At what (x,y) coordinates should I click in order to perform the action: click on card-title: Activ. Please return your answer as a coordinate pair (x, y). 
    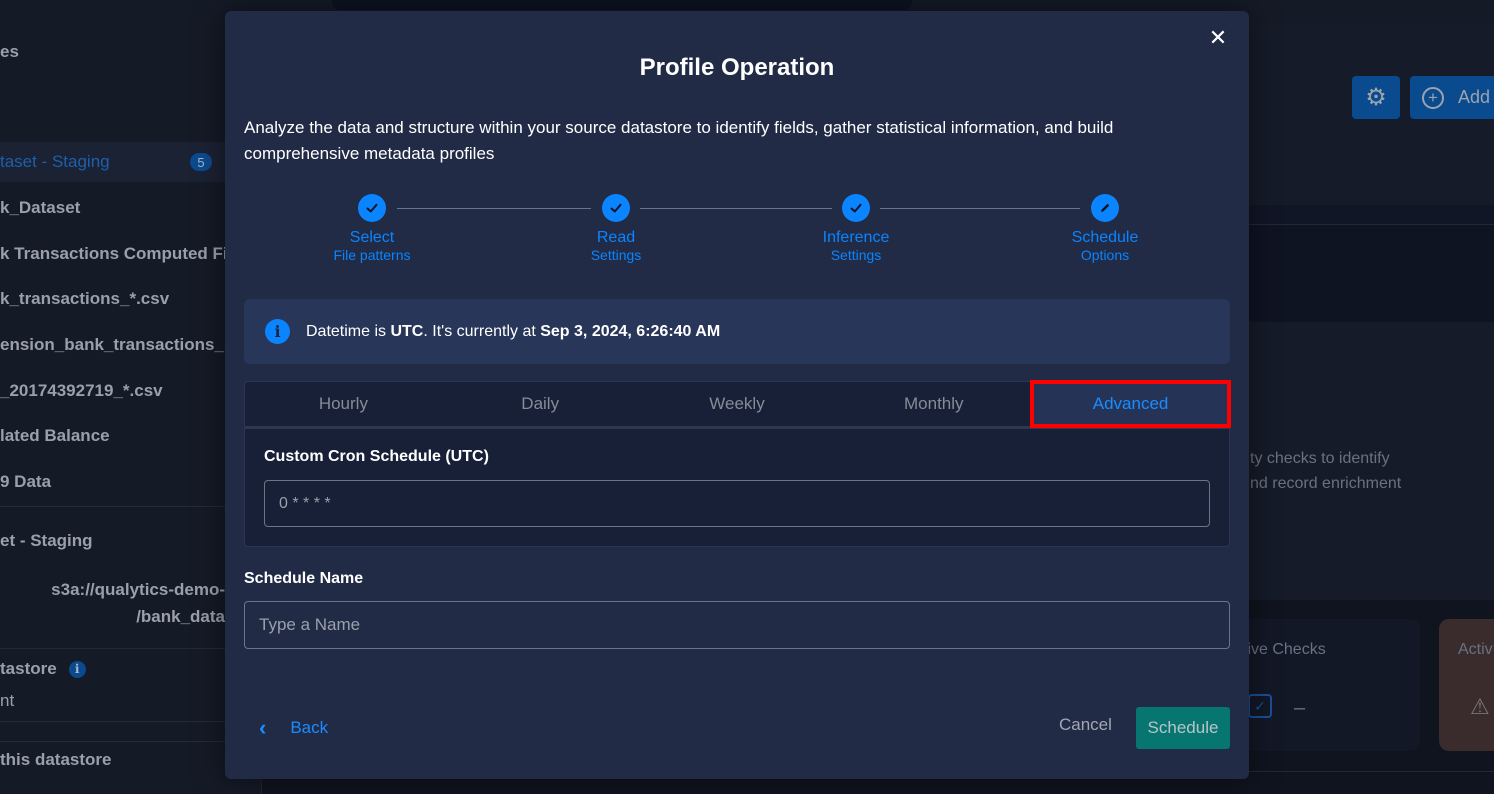
    Looking at the image, I should click on (1475, 649).